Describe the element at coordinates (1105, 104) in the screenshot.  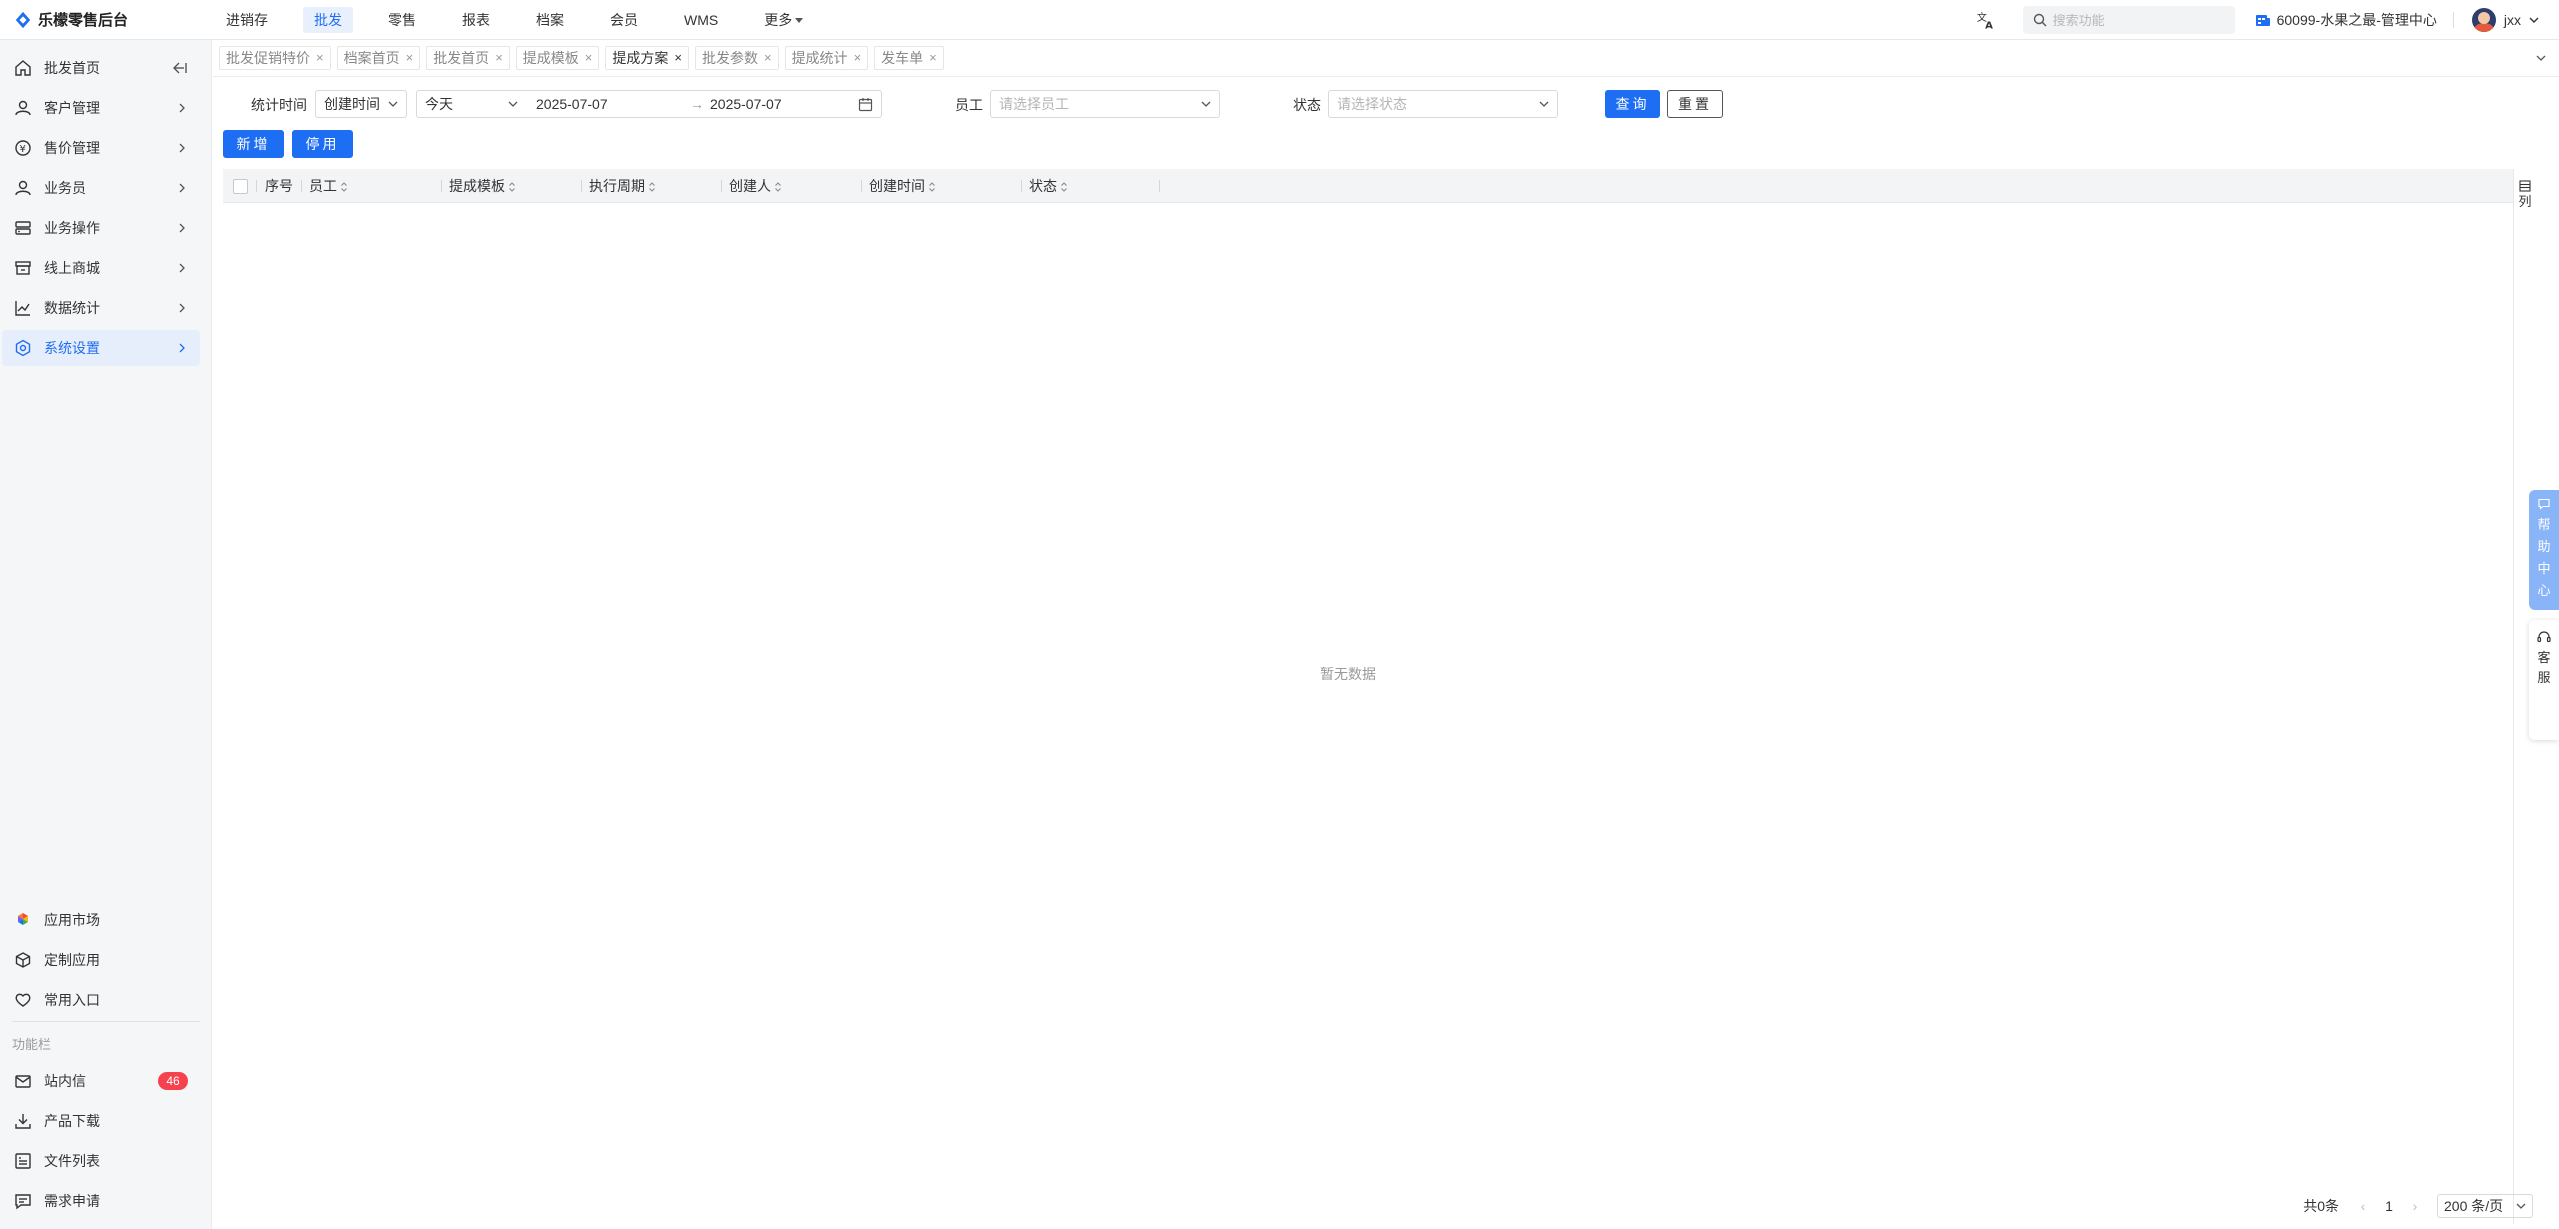
I see `employee-select: 请选择员工` at that location.